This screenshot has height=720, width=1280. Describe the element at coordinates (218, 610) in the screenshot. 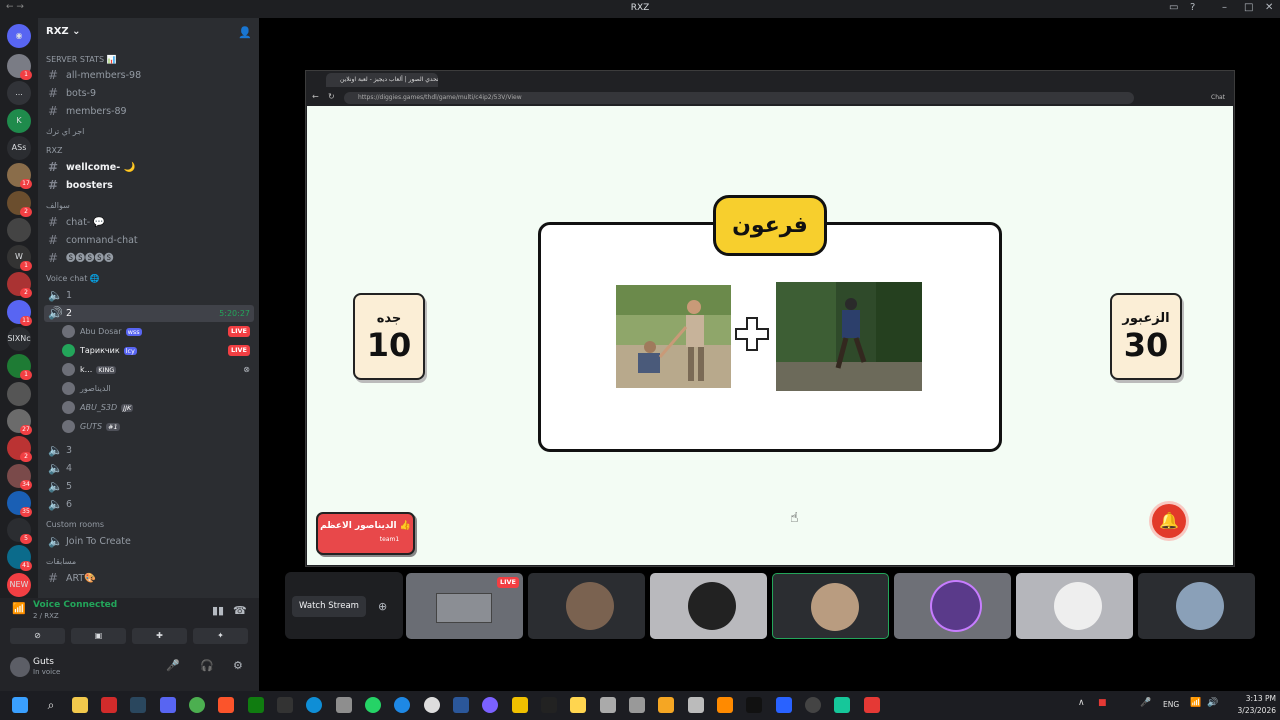

I see `noise-suppression-icon: ▮▮` at that location.